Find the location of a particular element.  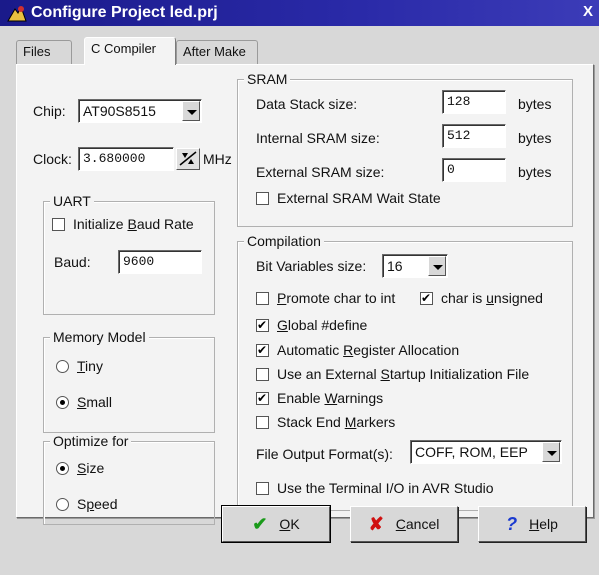

wait-state-checkbox: External SRAM Wait State is located at coordinates (348, 198).